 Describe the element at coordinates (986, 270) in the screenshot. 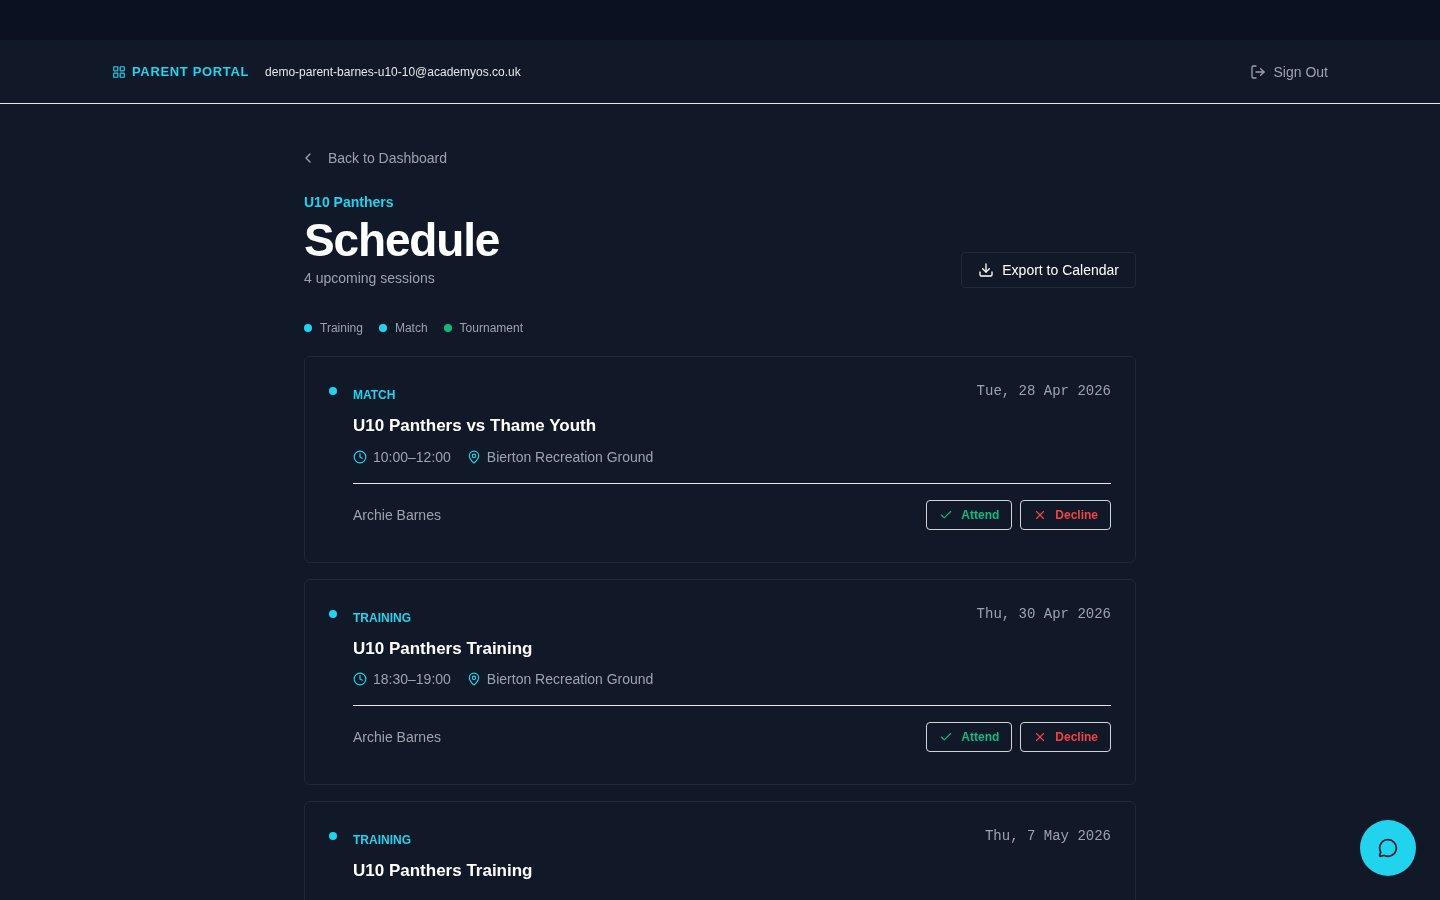

I see `download-icon` at that location.